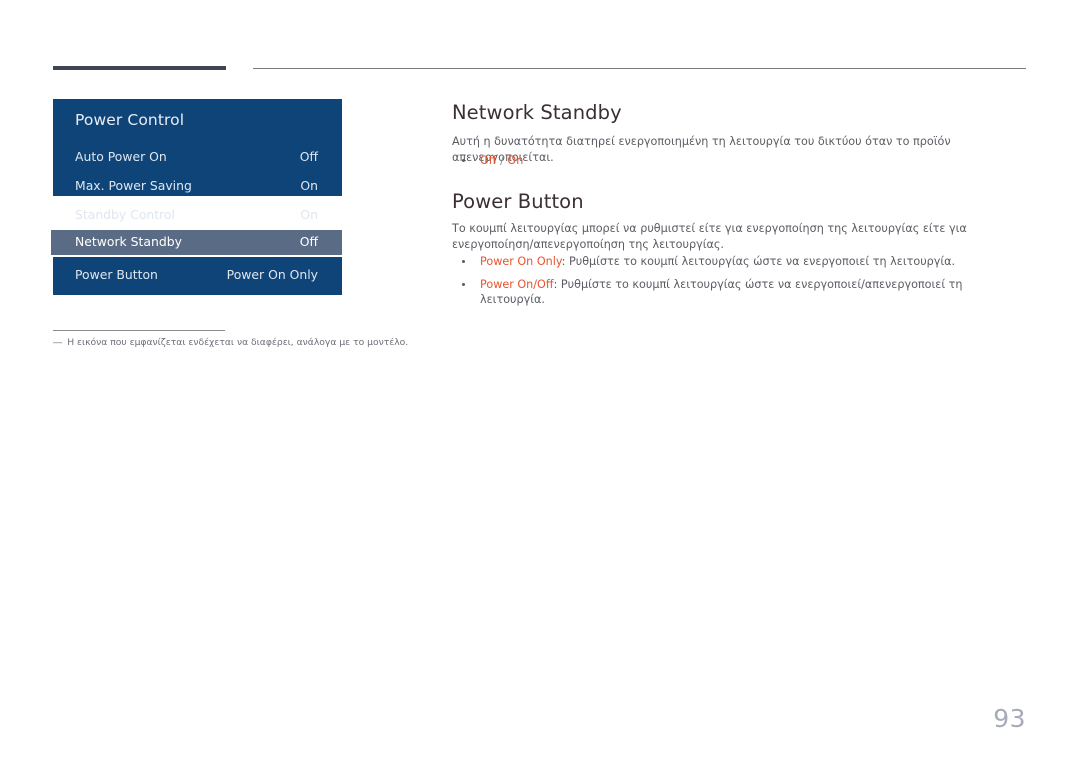 The height and width of the screenshot is (763, 1080). Describe the element at coordinates (139, 68) in the screenshot. I see `header-rule-dark` at that location.